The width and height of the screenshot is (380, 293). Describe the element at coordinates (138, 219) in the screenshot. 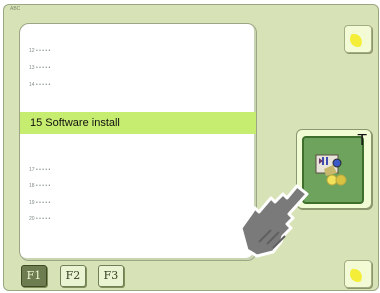

I see `list-item: 20 • • • • •` at that location.